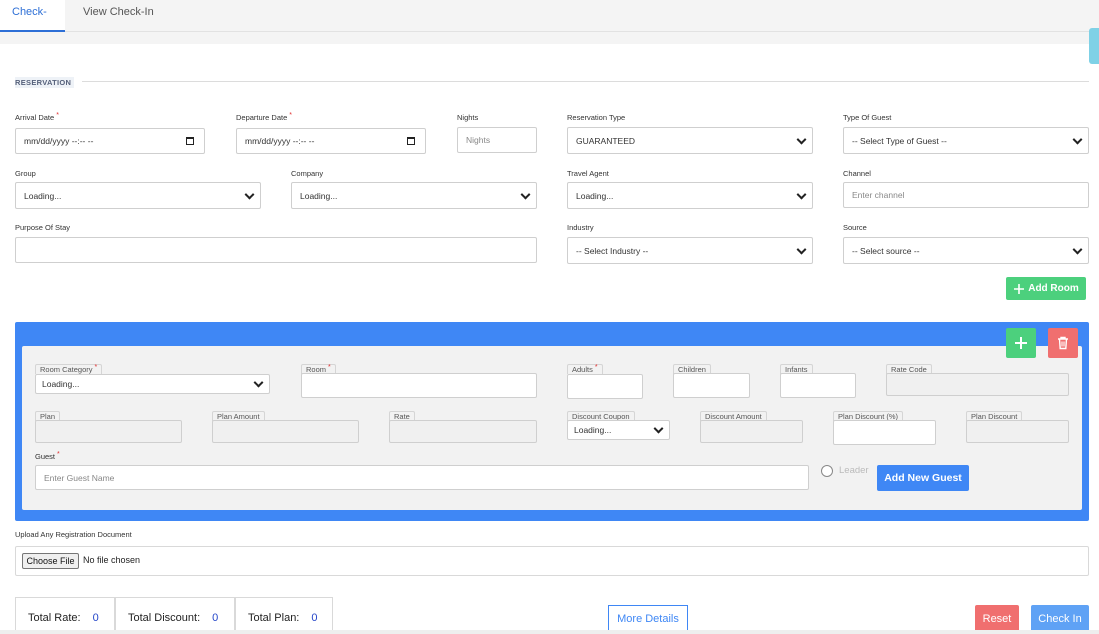  Describe the element at coordinates (215, 617) in the screenshot. I see `total-discount-value: 0` at that location.